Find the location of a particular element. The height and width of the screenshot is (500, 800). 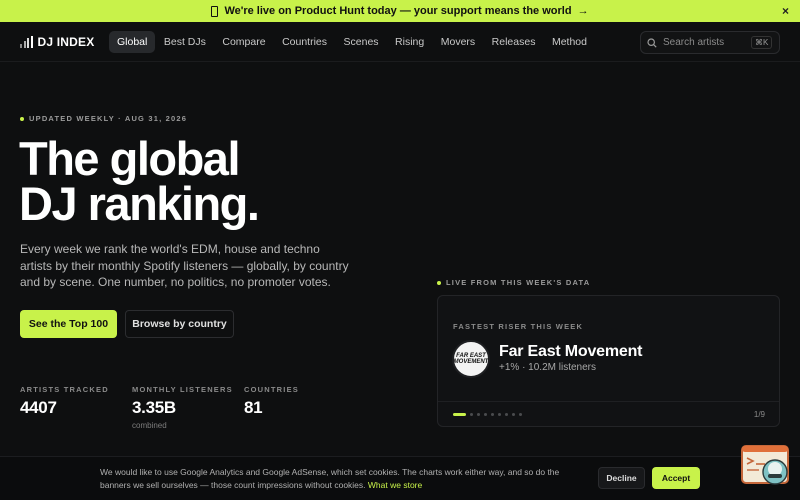

search-input is located at coordinates (707, 42).